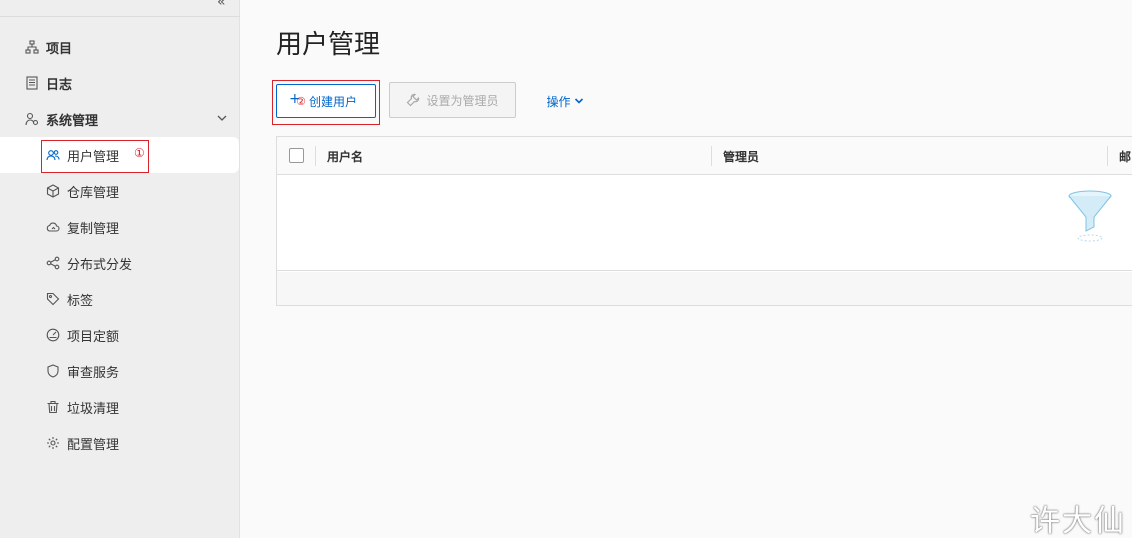 The height and width of the screenshot is (538, 1132). I want to click on project-icon, so click(32, 47).